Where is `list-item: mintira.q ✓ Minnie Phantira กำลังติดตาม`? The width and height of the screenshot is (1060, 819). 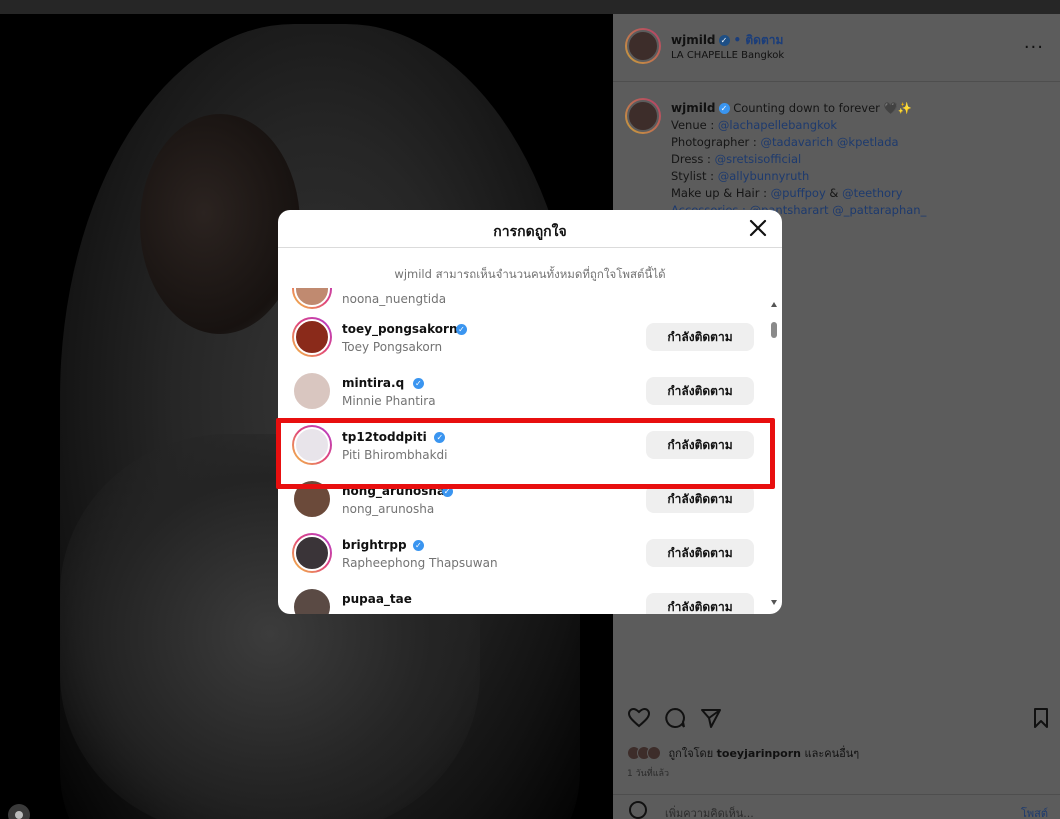 list-item: mintira.q ✓ Minnie Phantira กำลังติดตาม is located at coordinates (530, 393).